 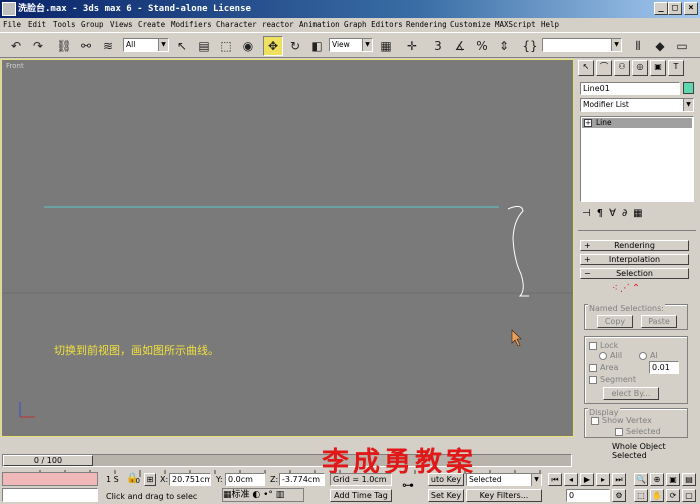 I want to click on maxscript-mini-listener, so click(x=50, y=495).